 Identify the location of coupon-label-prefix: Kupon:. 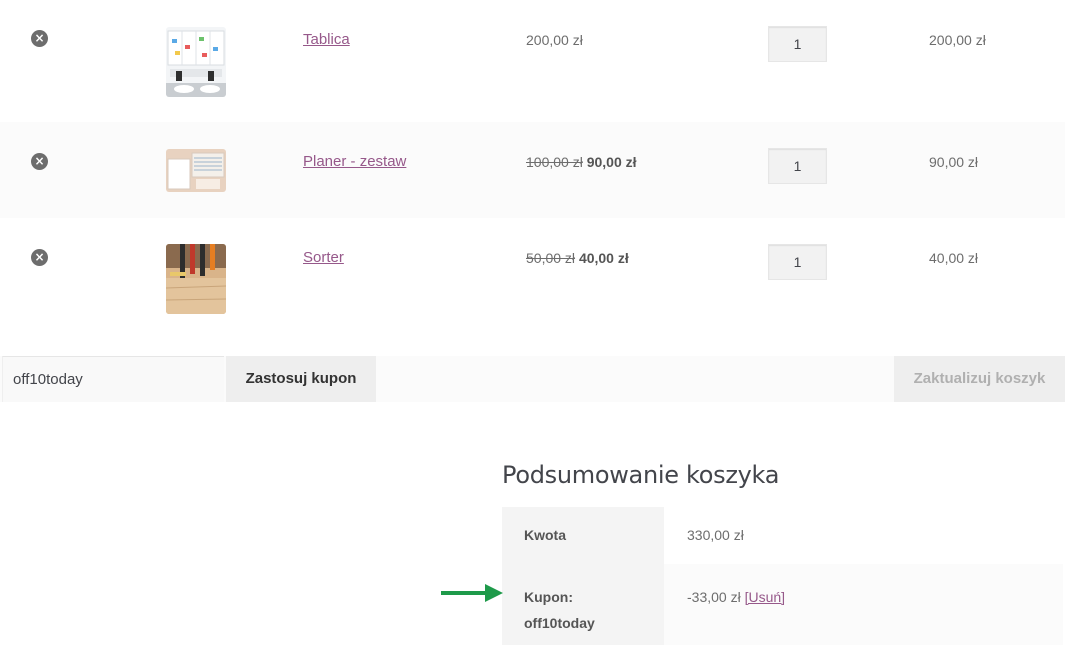
(548, 597).